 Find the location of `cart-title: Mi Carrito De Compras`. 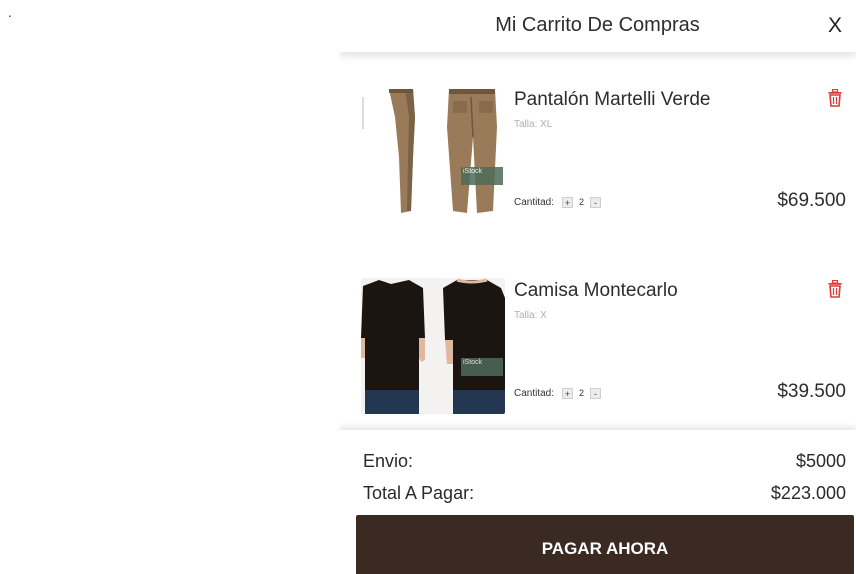

cart-title: Mi Carrito De Compras is located at coordinates (597, 25).